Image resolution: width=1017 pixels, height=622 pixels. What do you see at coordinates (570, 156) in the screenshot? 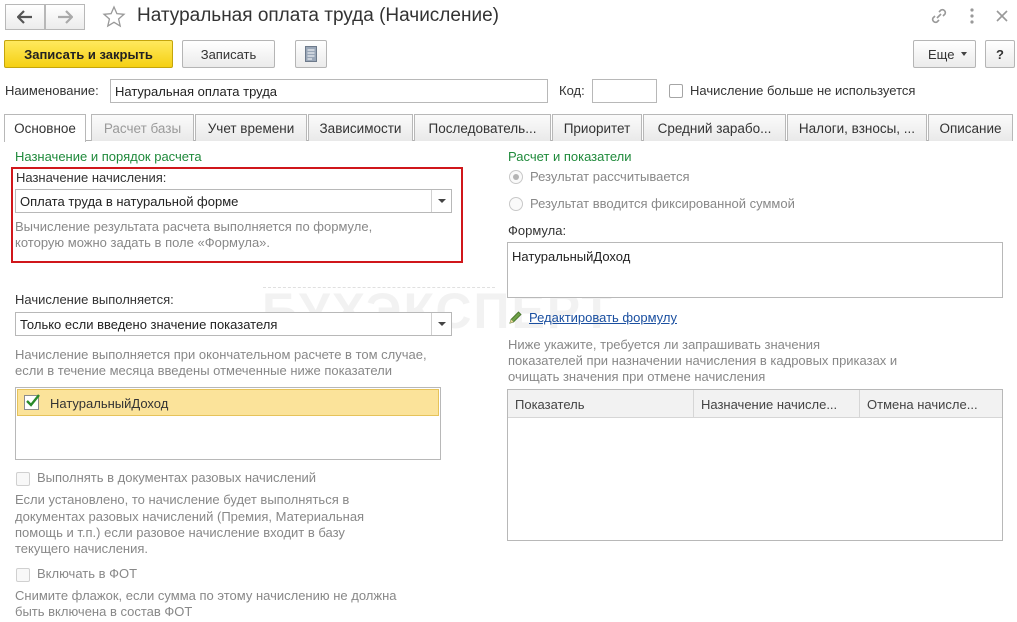
I see `right-section-title: Расчет и показатели` at bounding box center [570, 156].